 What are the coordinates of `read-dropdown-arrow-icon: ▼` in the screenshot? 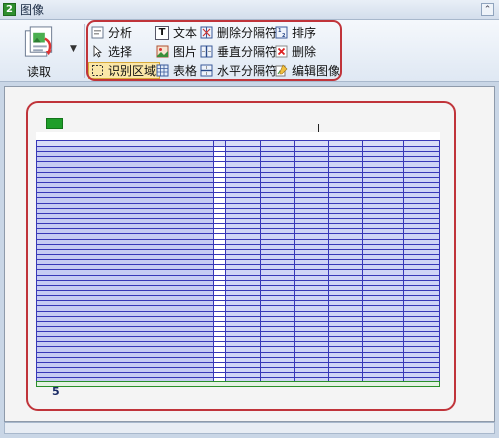 It's located at (73, 49).